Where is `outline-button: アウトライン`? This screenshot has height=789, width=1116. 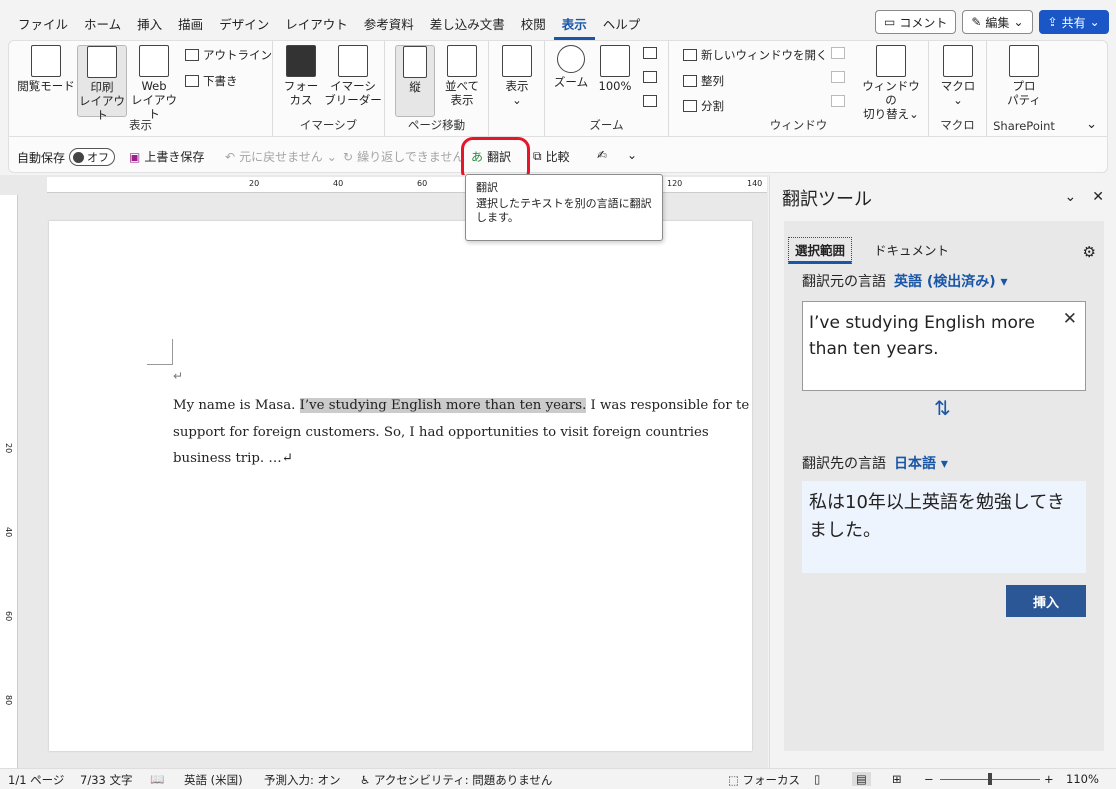
outline-button: アウトライン is located at coordinates (228, 55).